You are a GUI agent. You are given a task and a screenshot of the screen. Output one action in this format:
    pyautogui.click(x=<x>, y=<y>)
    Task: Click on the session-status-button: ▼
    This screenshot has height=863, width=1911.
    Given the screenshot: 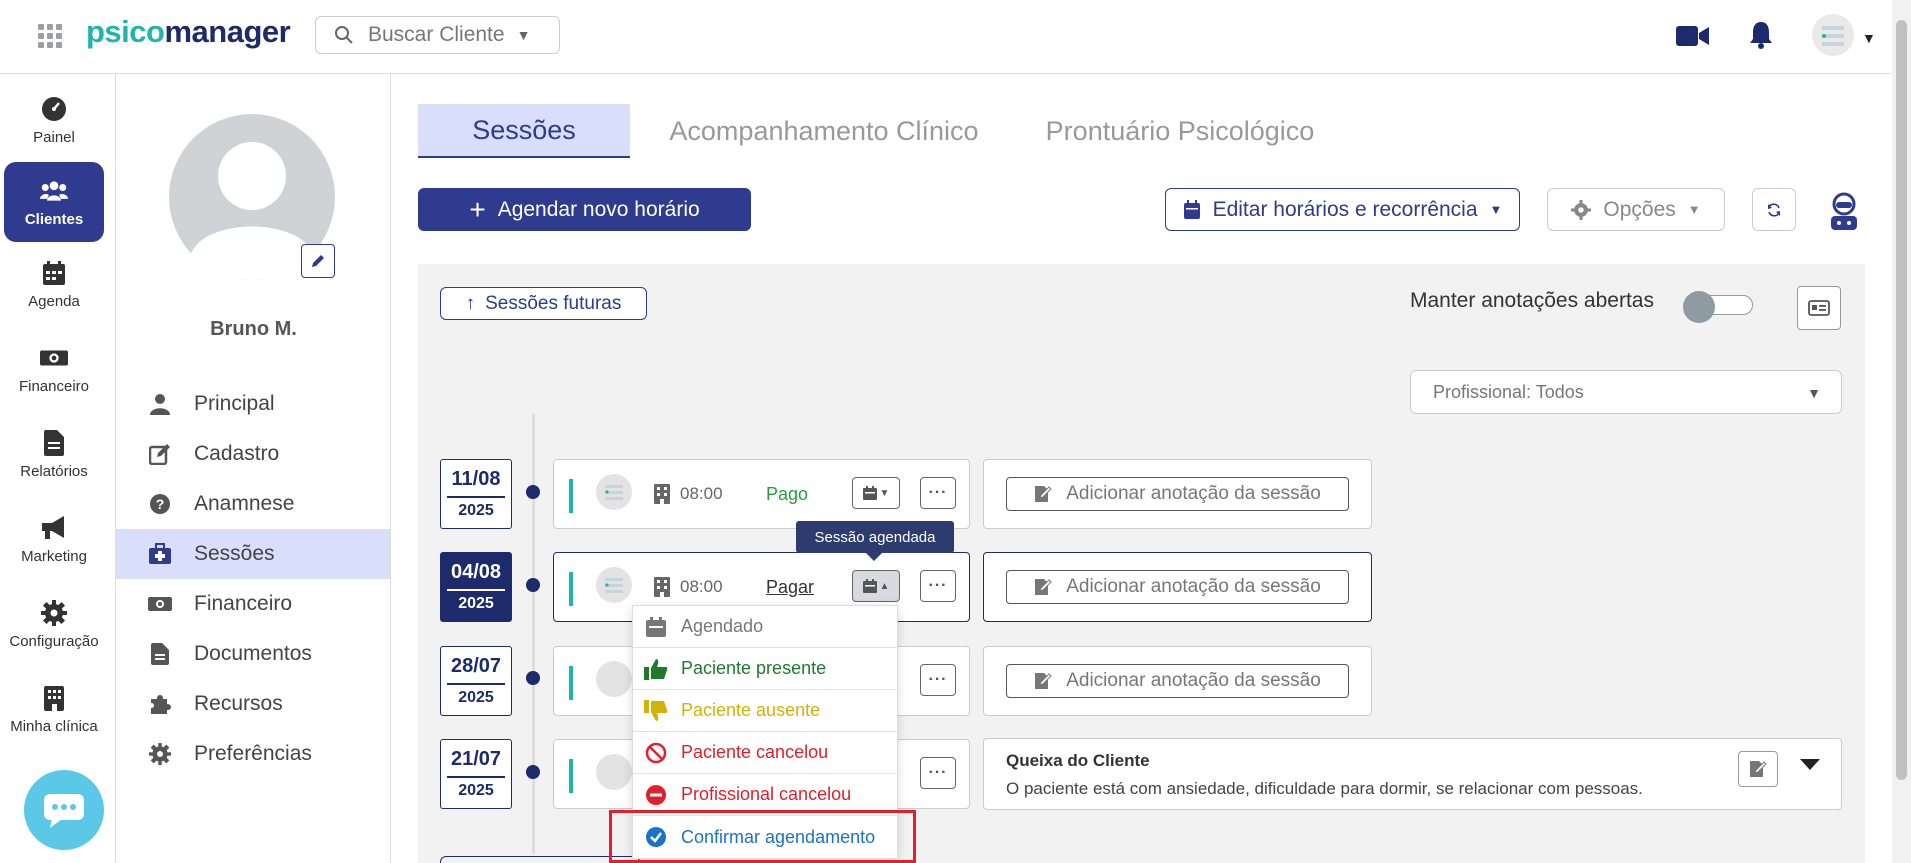 What is the action you would take?
    pyautogui.click(x=876, y=493)
    